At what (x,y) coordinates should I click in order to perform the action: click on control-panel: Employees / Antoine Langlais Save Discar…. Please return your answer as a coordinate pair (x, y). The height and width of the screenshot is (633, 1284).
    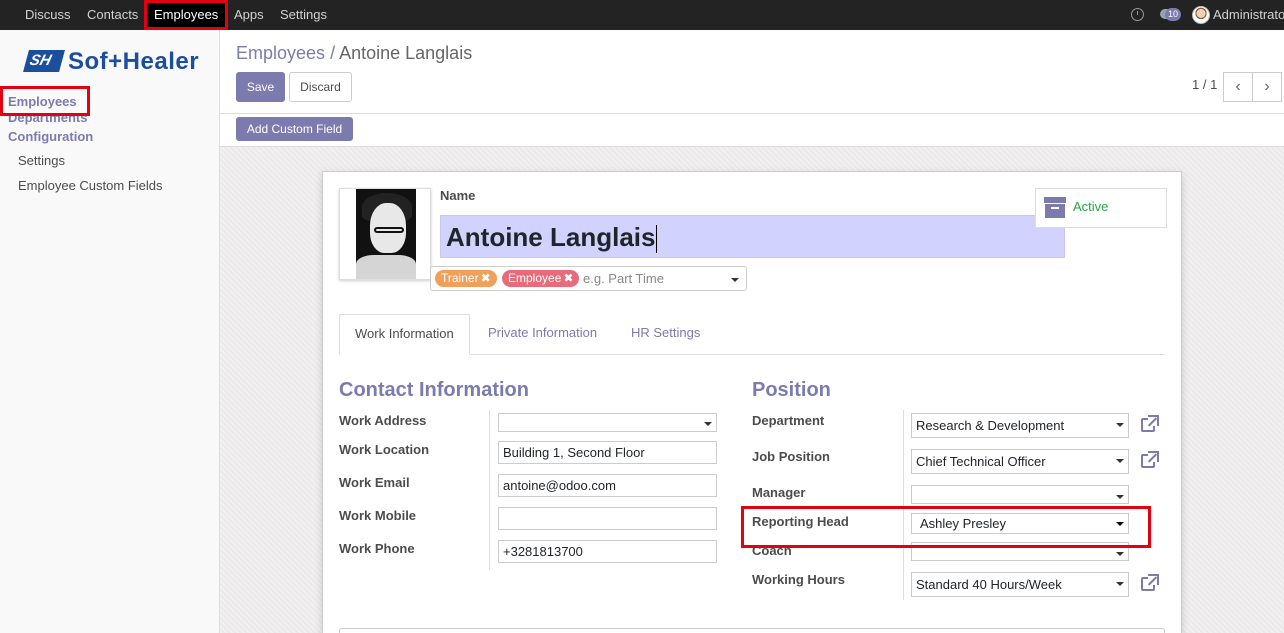
    Looking at the image, I should click on (752, 72).